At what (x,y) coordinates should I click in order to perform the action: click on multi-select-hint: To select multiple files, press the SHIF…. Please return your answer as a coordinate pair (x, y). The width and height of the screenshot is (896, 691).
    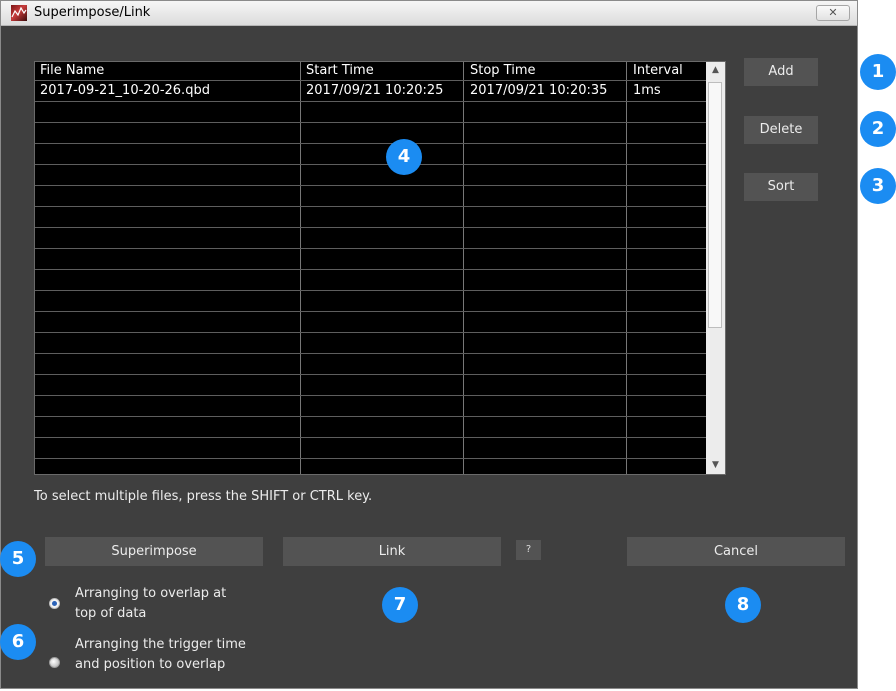
    Looking at the image, I should click on (203, 496).